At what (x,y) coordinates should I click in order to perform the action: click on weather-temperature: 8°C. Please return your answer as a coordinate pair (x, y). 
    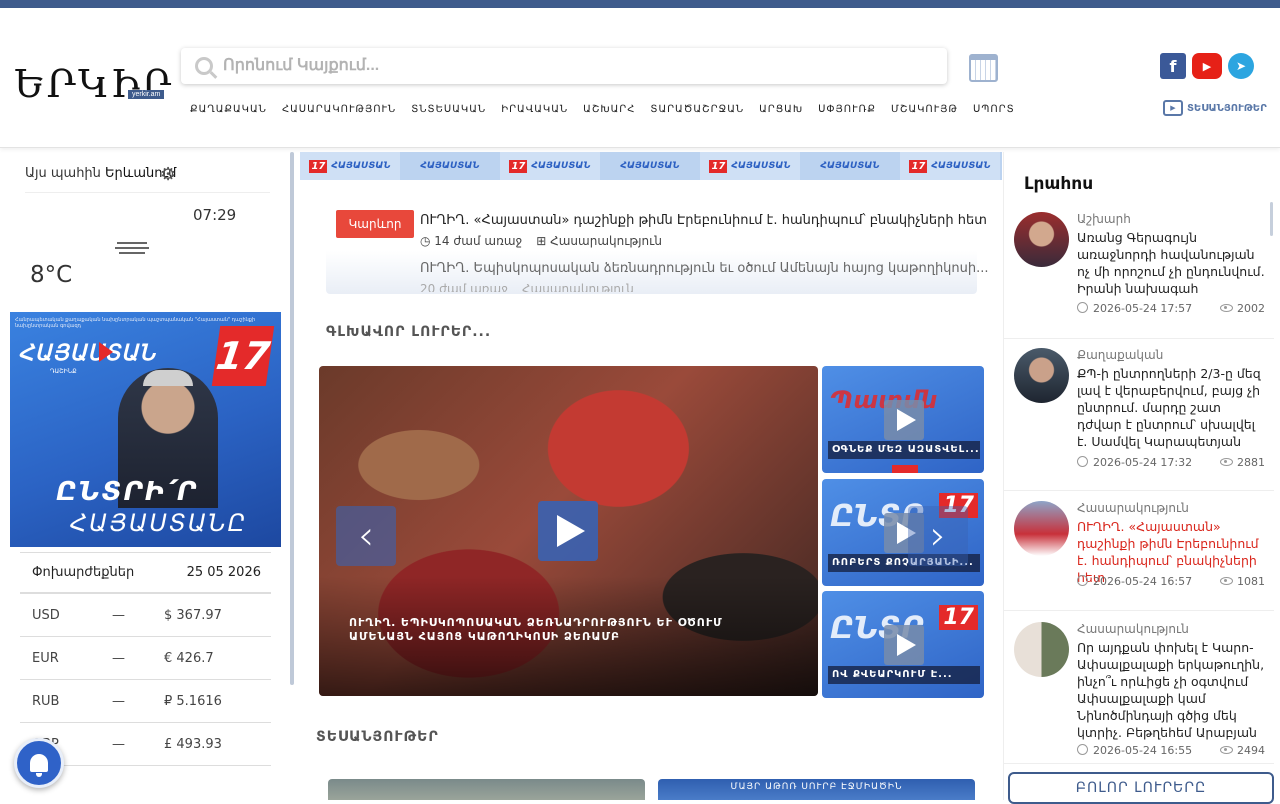
    Looking at the image, I should click on (51, 275).